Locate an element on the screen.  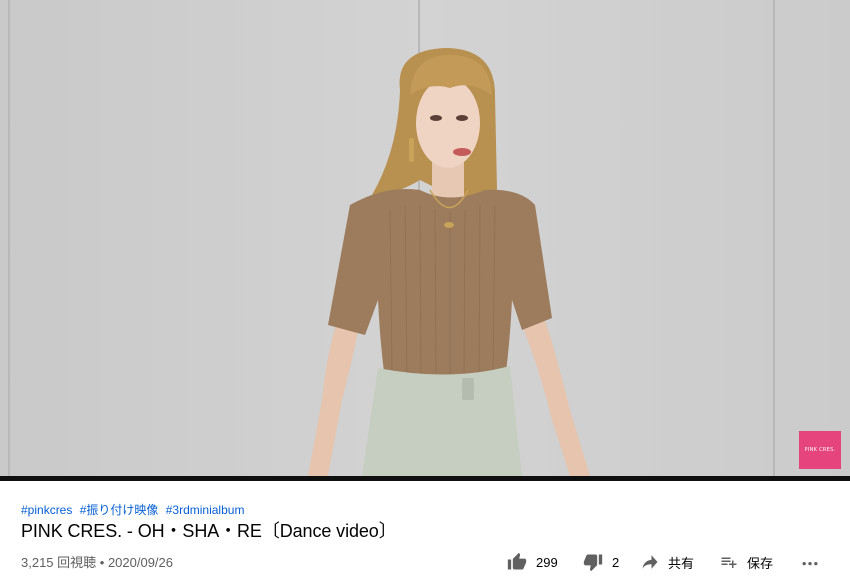
video-actions: 299 2 共有 保存 is located at coordinates (425, 563).